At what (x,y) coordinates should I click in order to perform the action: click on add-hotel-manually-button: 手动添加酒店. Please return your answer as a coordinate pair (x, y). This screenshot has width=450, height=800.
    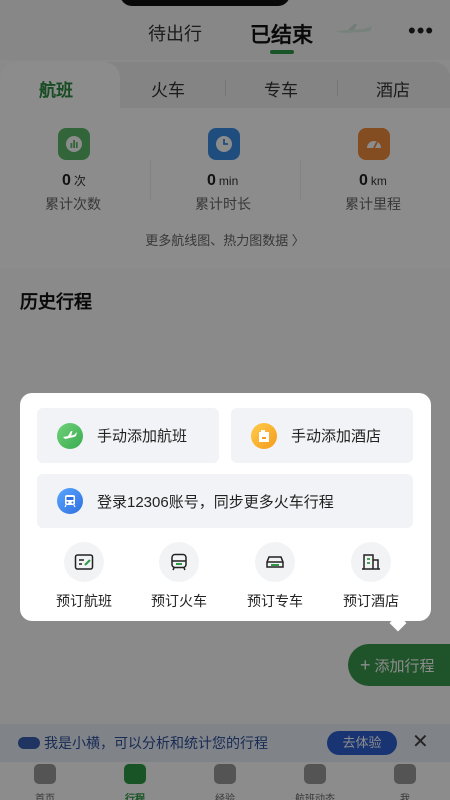
    Looking at the image, I should click on (322, 435).